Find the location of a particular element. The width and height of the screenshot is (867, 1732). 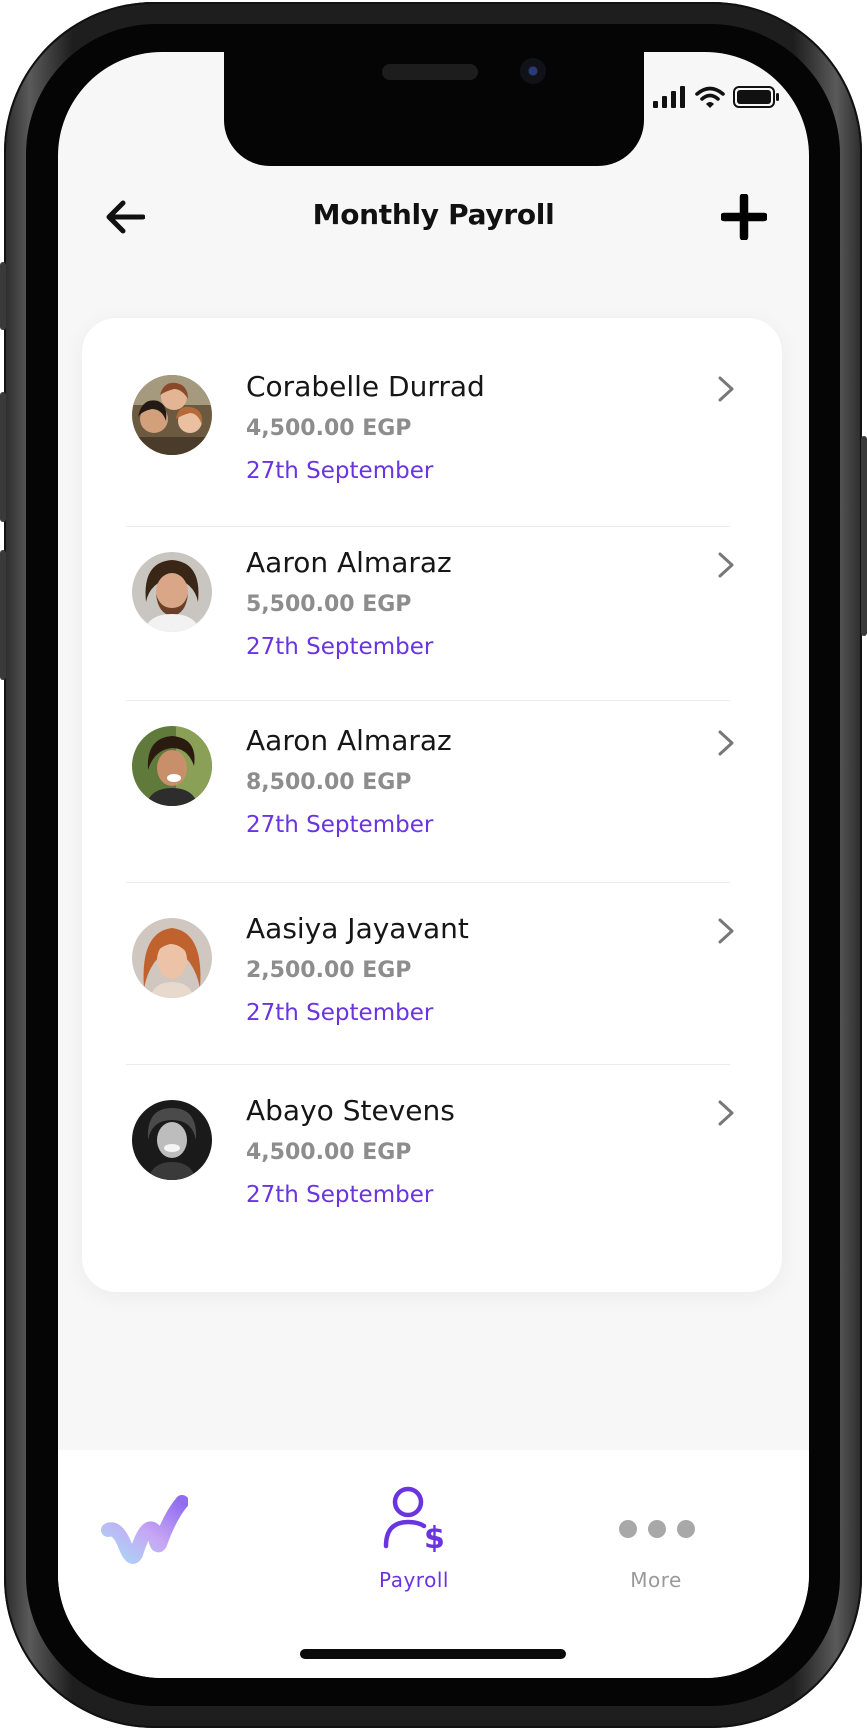

brand-logo-icon is located at coordinates (145, 1529).